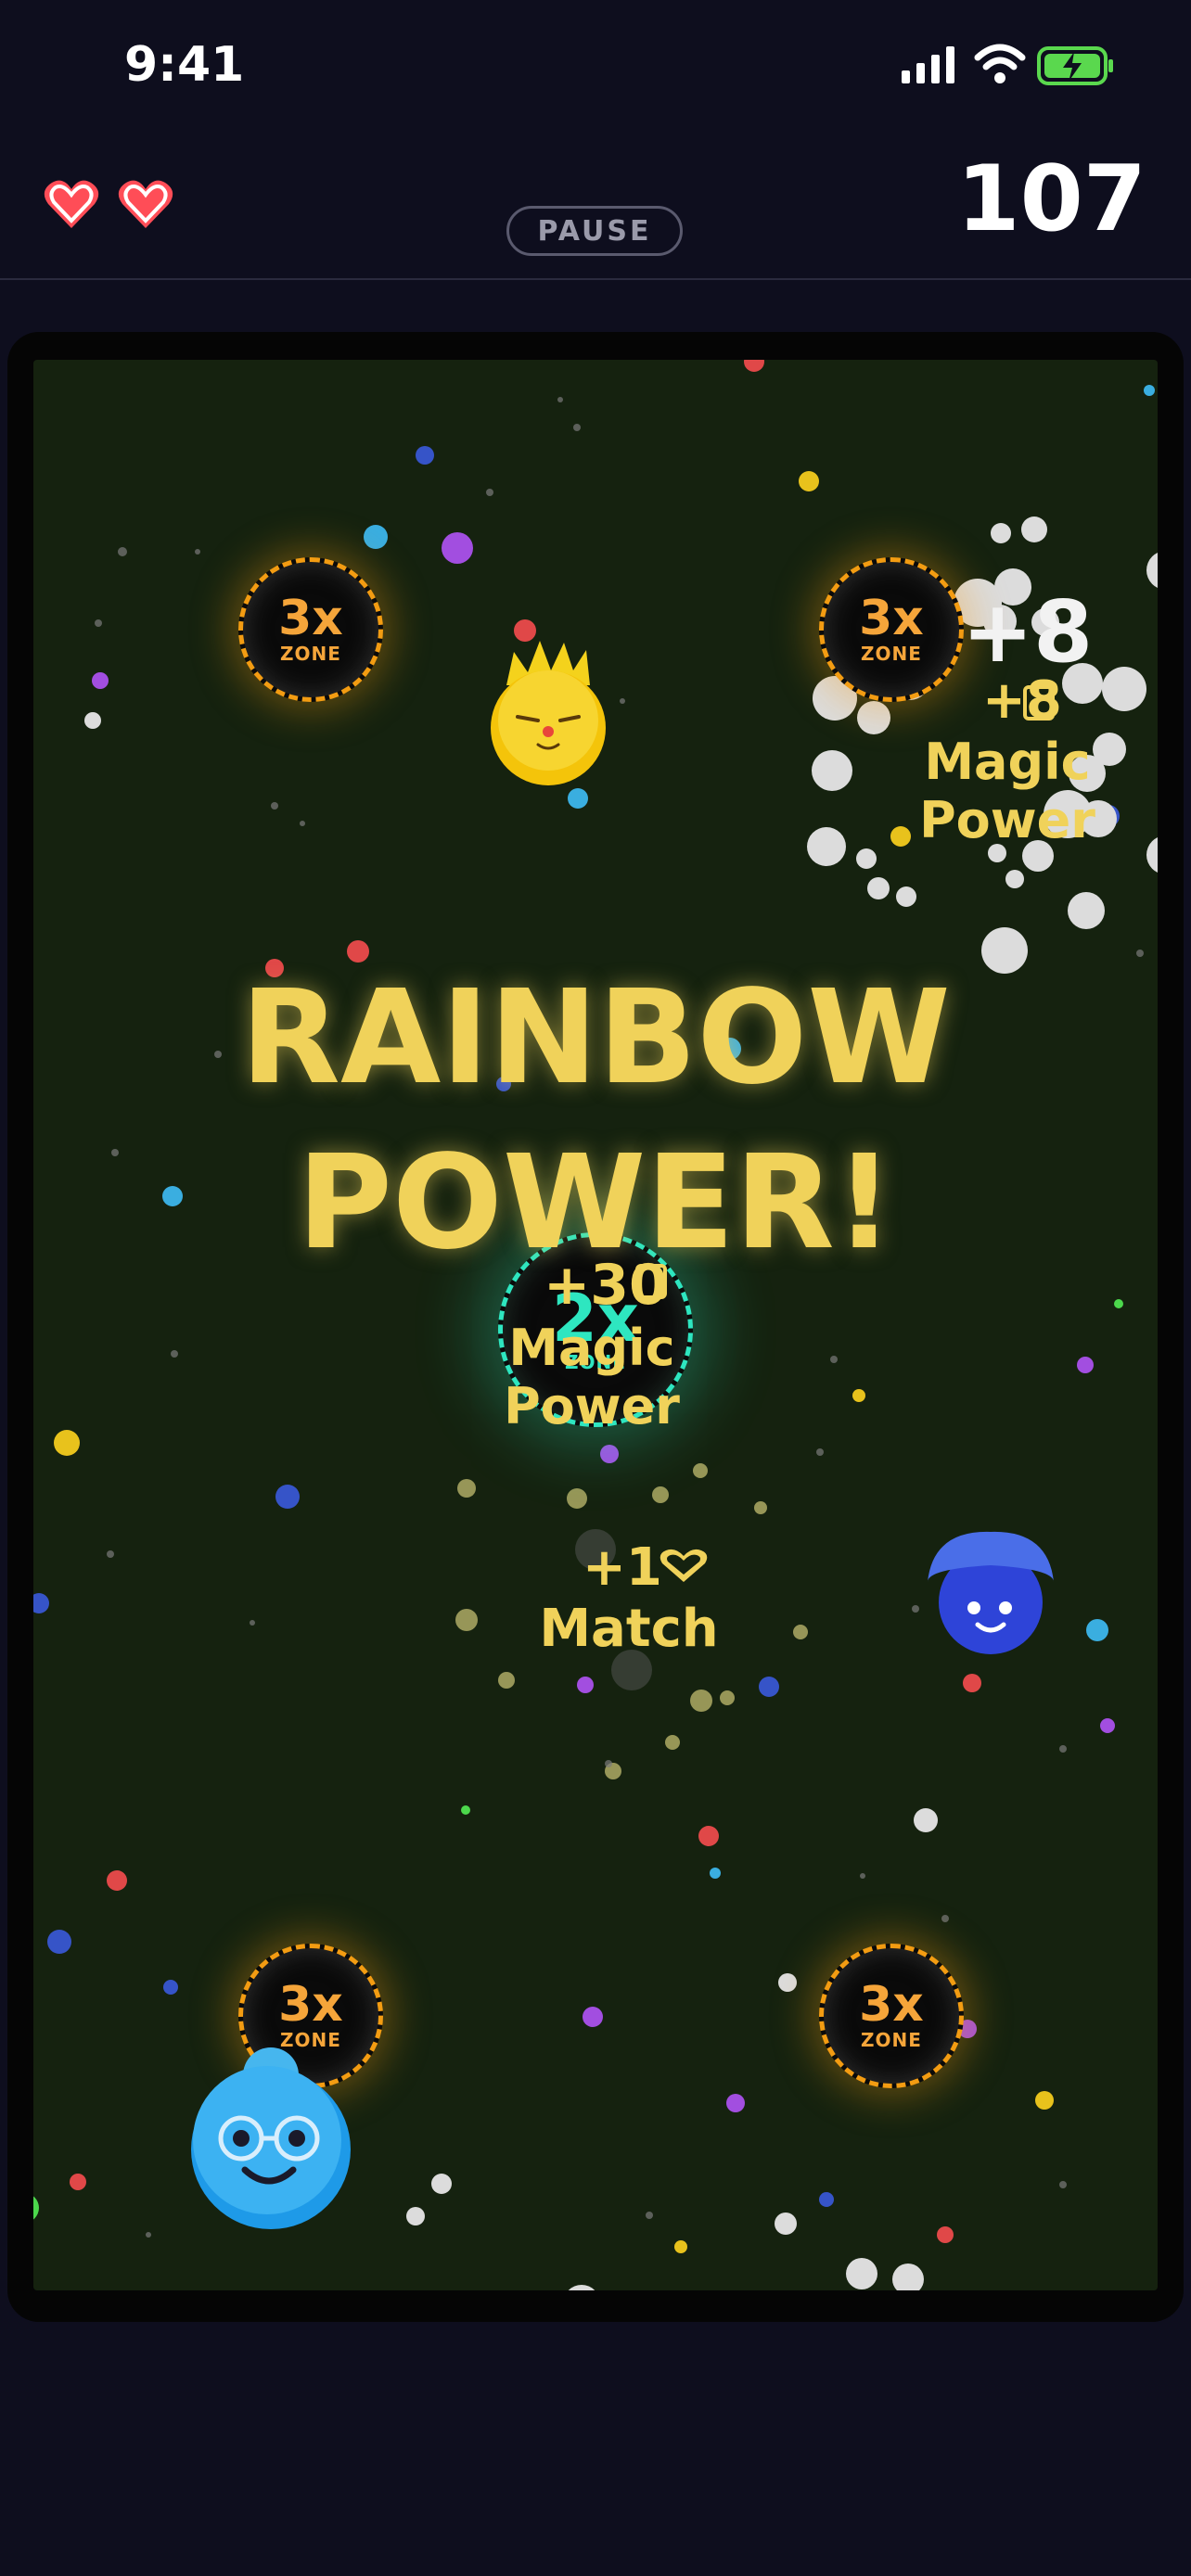  Describe the element at coordinates (1028, 632) in the screenshot. I see `score-popup-big: +8` at that location.